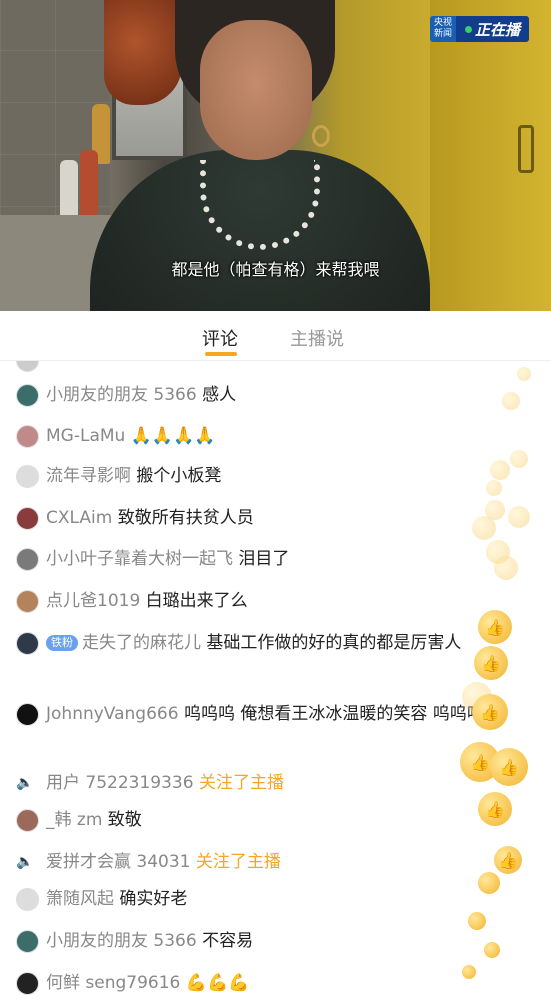 The image size is (551, 1000). I want to click on tab-host-says: 主播说, so click(317, 338).